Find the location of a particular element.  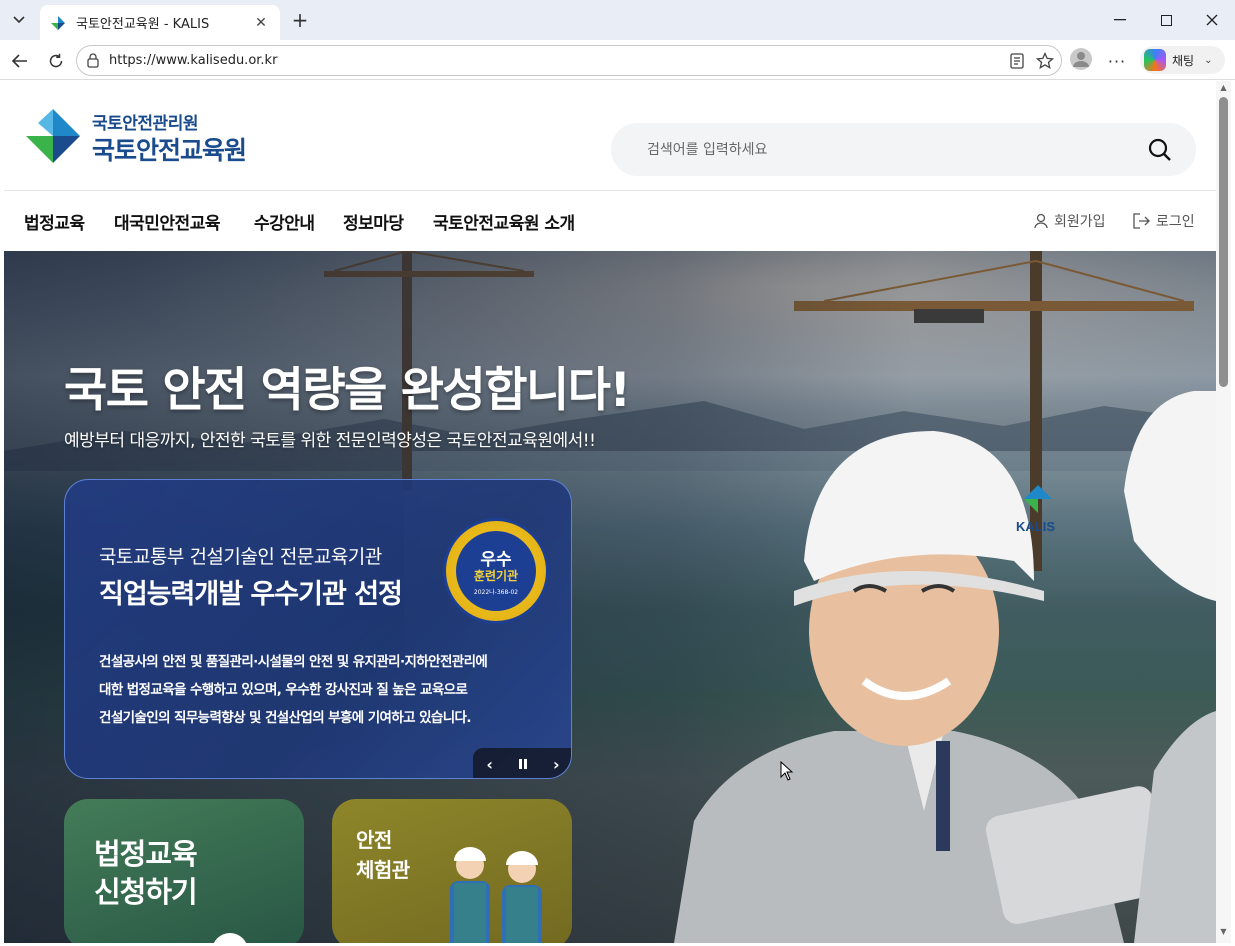

quick-link-line: 법정교육 is located at coordinates (146, 854).